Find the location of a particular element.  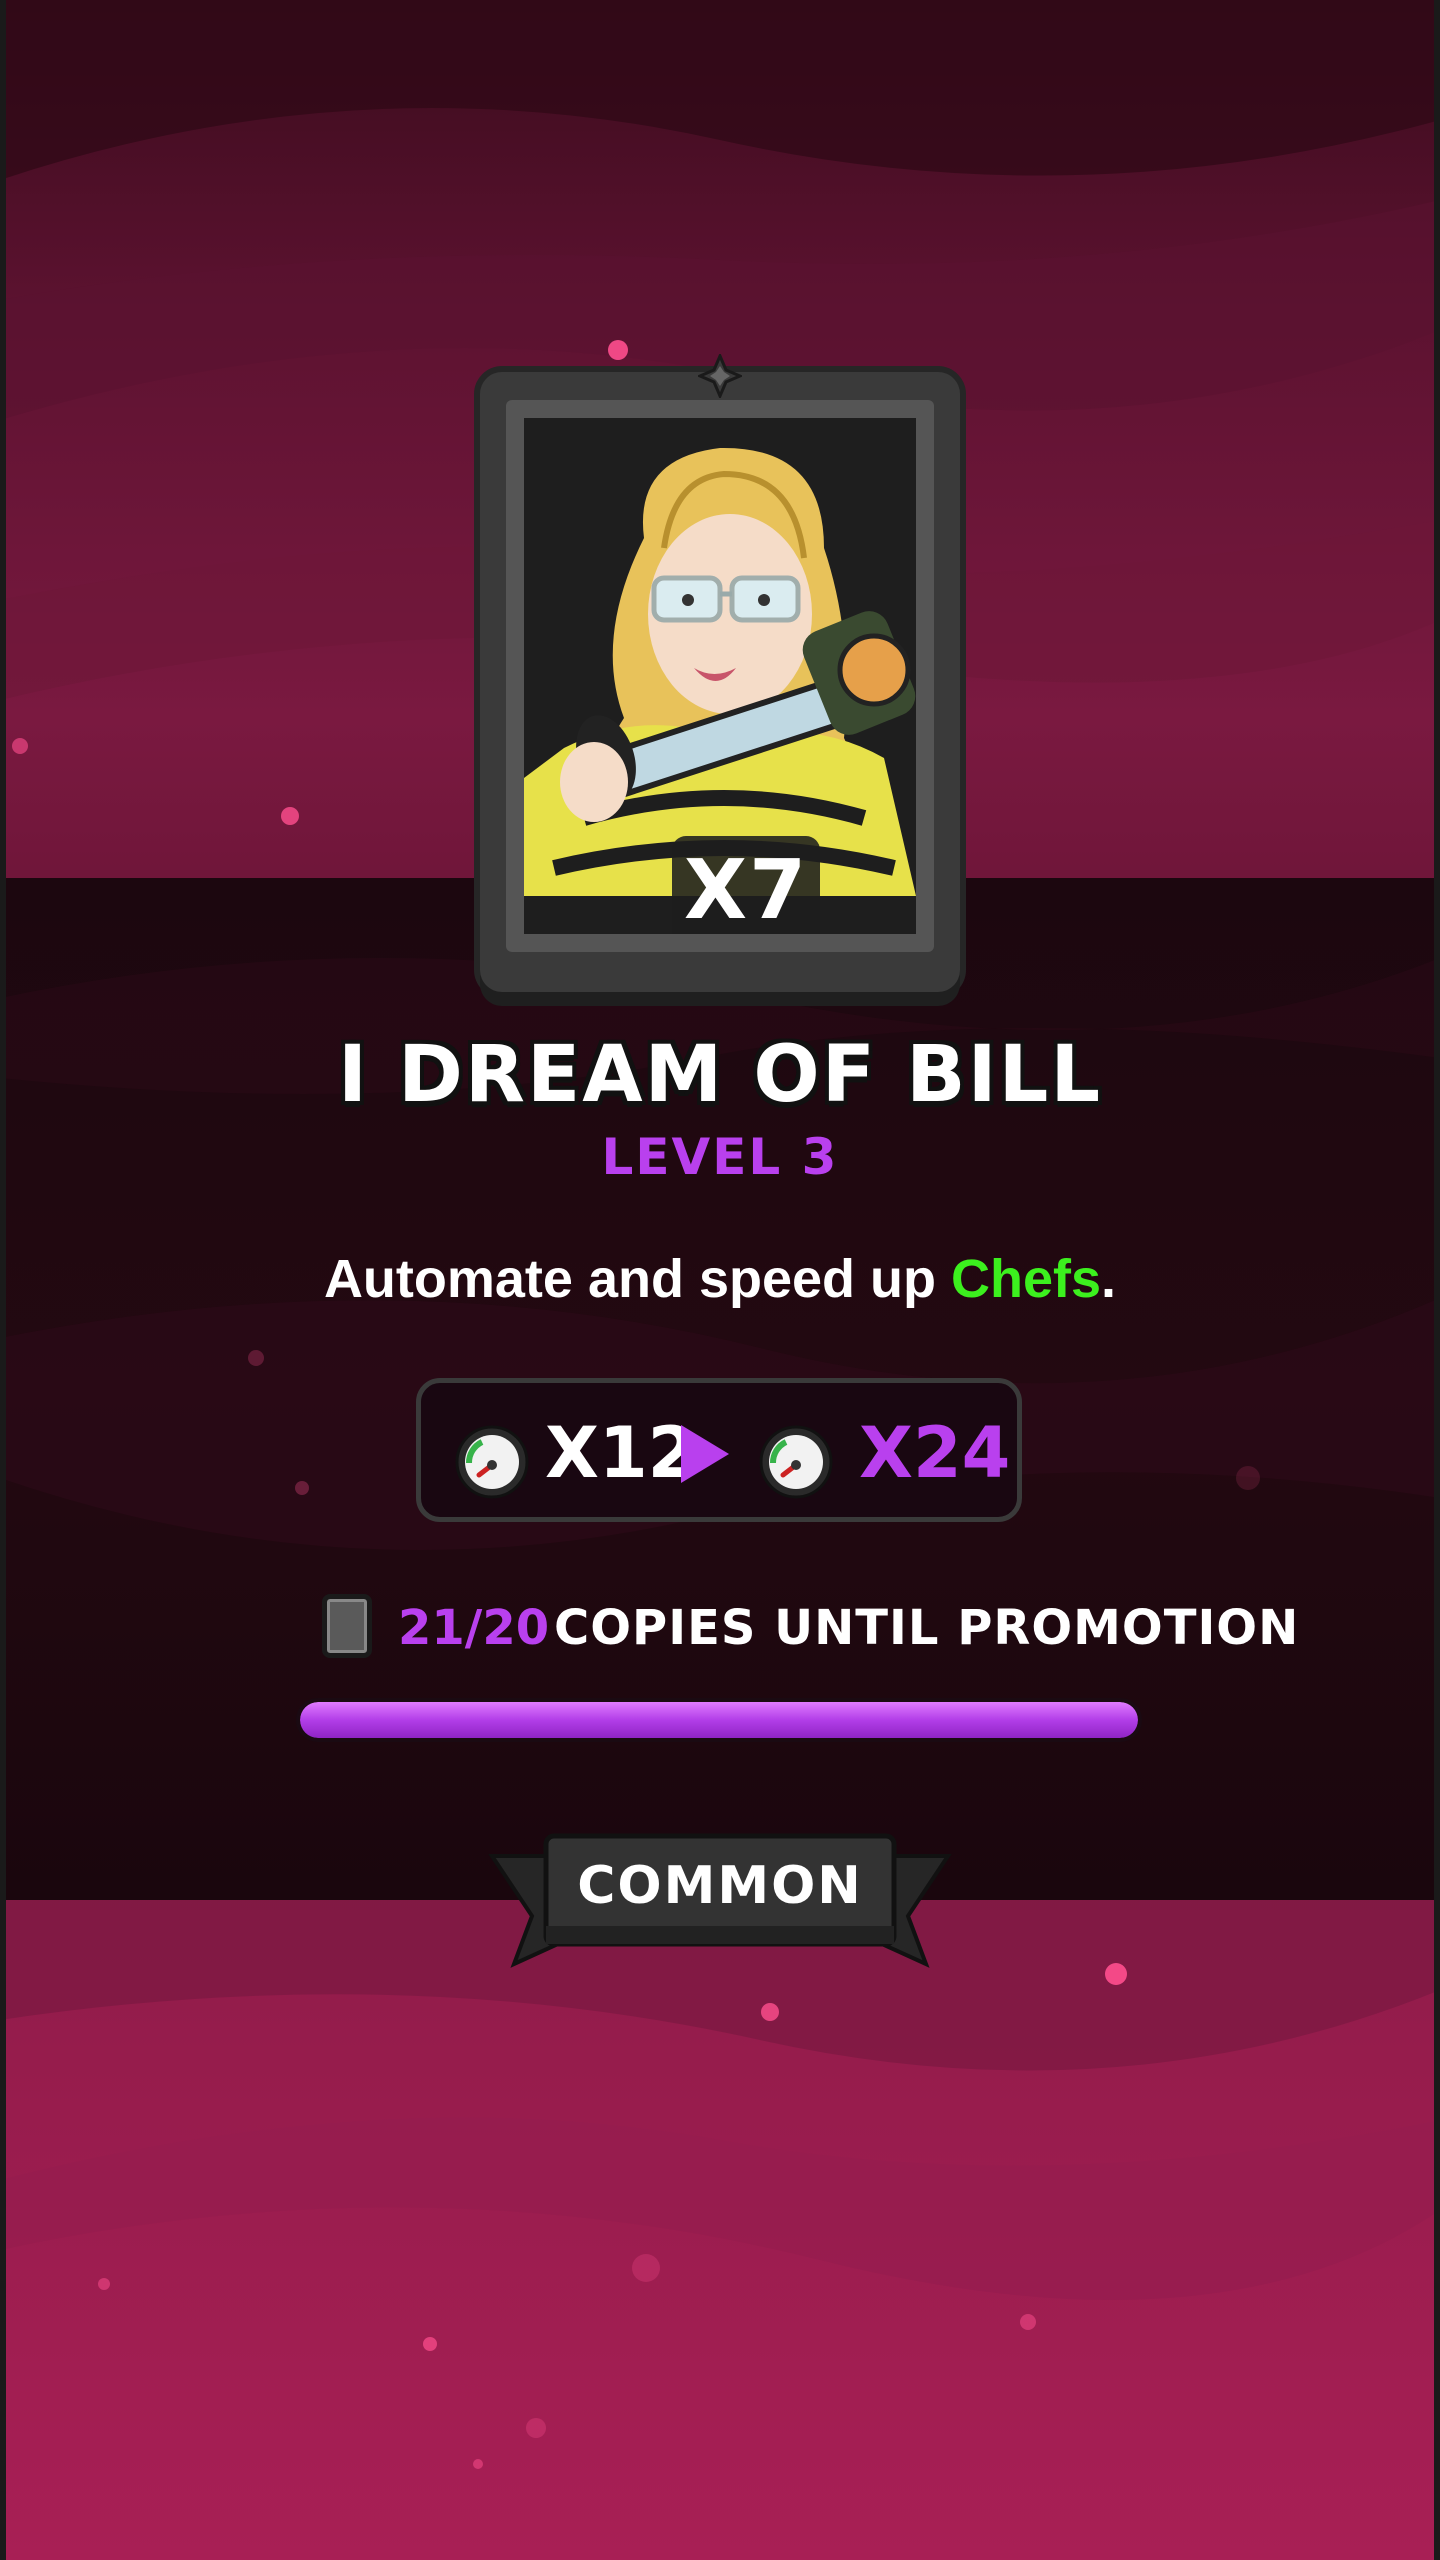

card-portrait: X7 is located at coordinates (720, 676).